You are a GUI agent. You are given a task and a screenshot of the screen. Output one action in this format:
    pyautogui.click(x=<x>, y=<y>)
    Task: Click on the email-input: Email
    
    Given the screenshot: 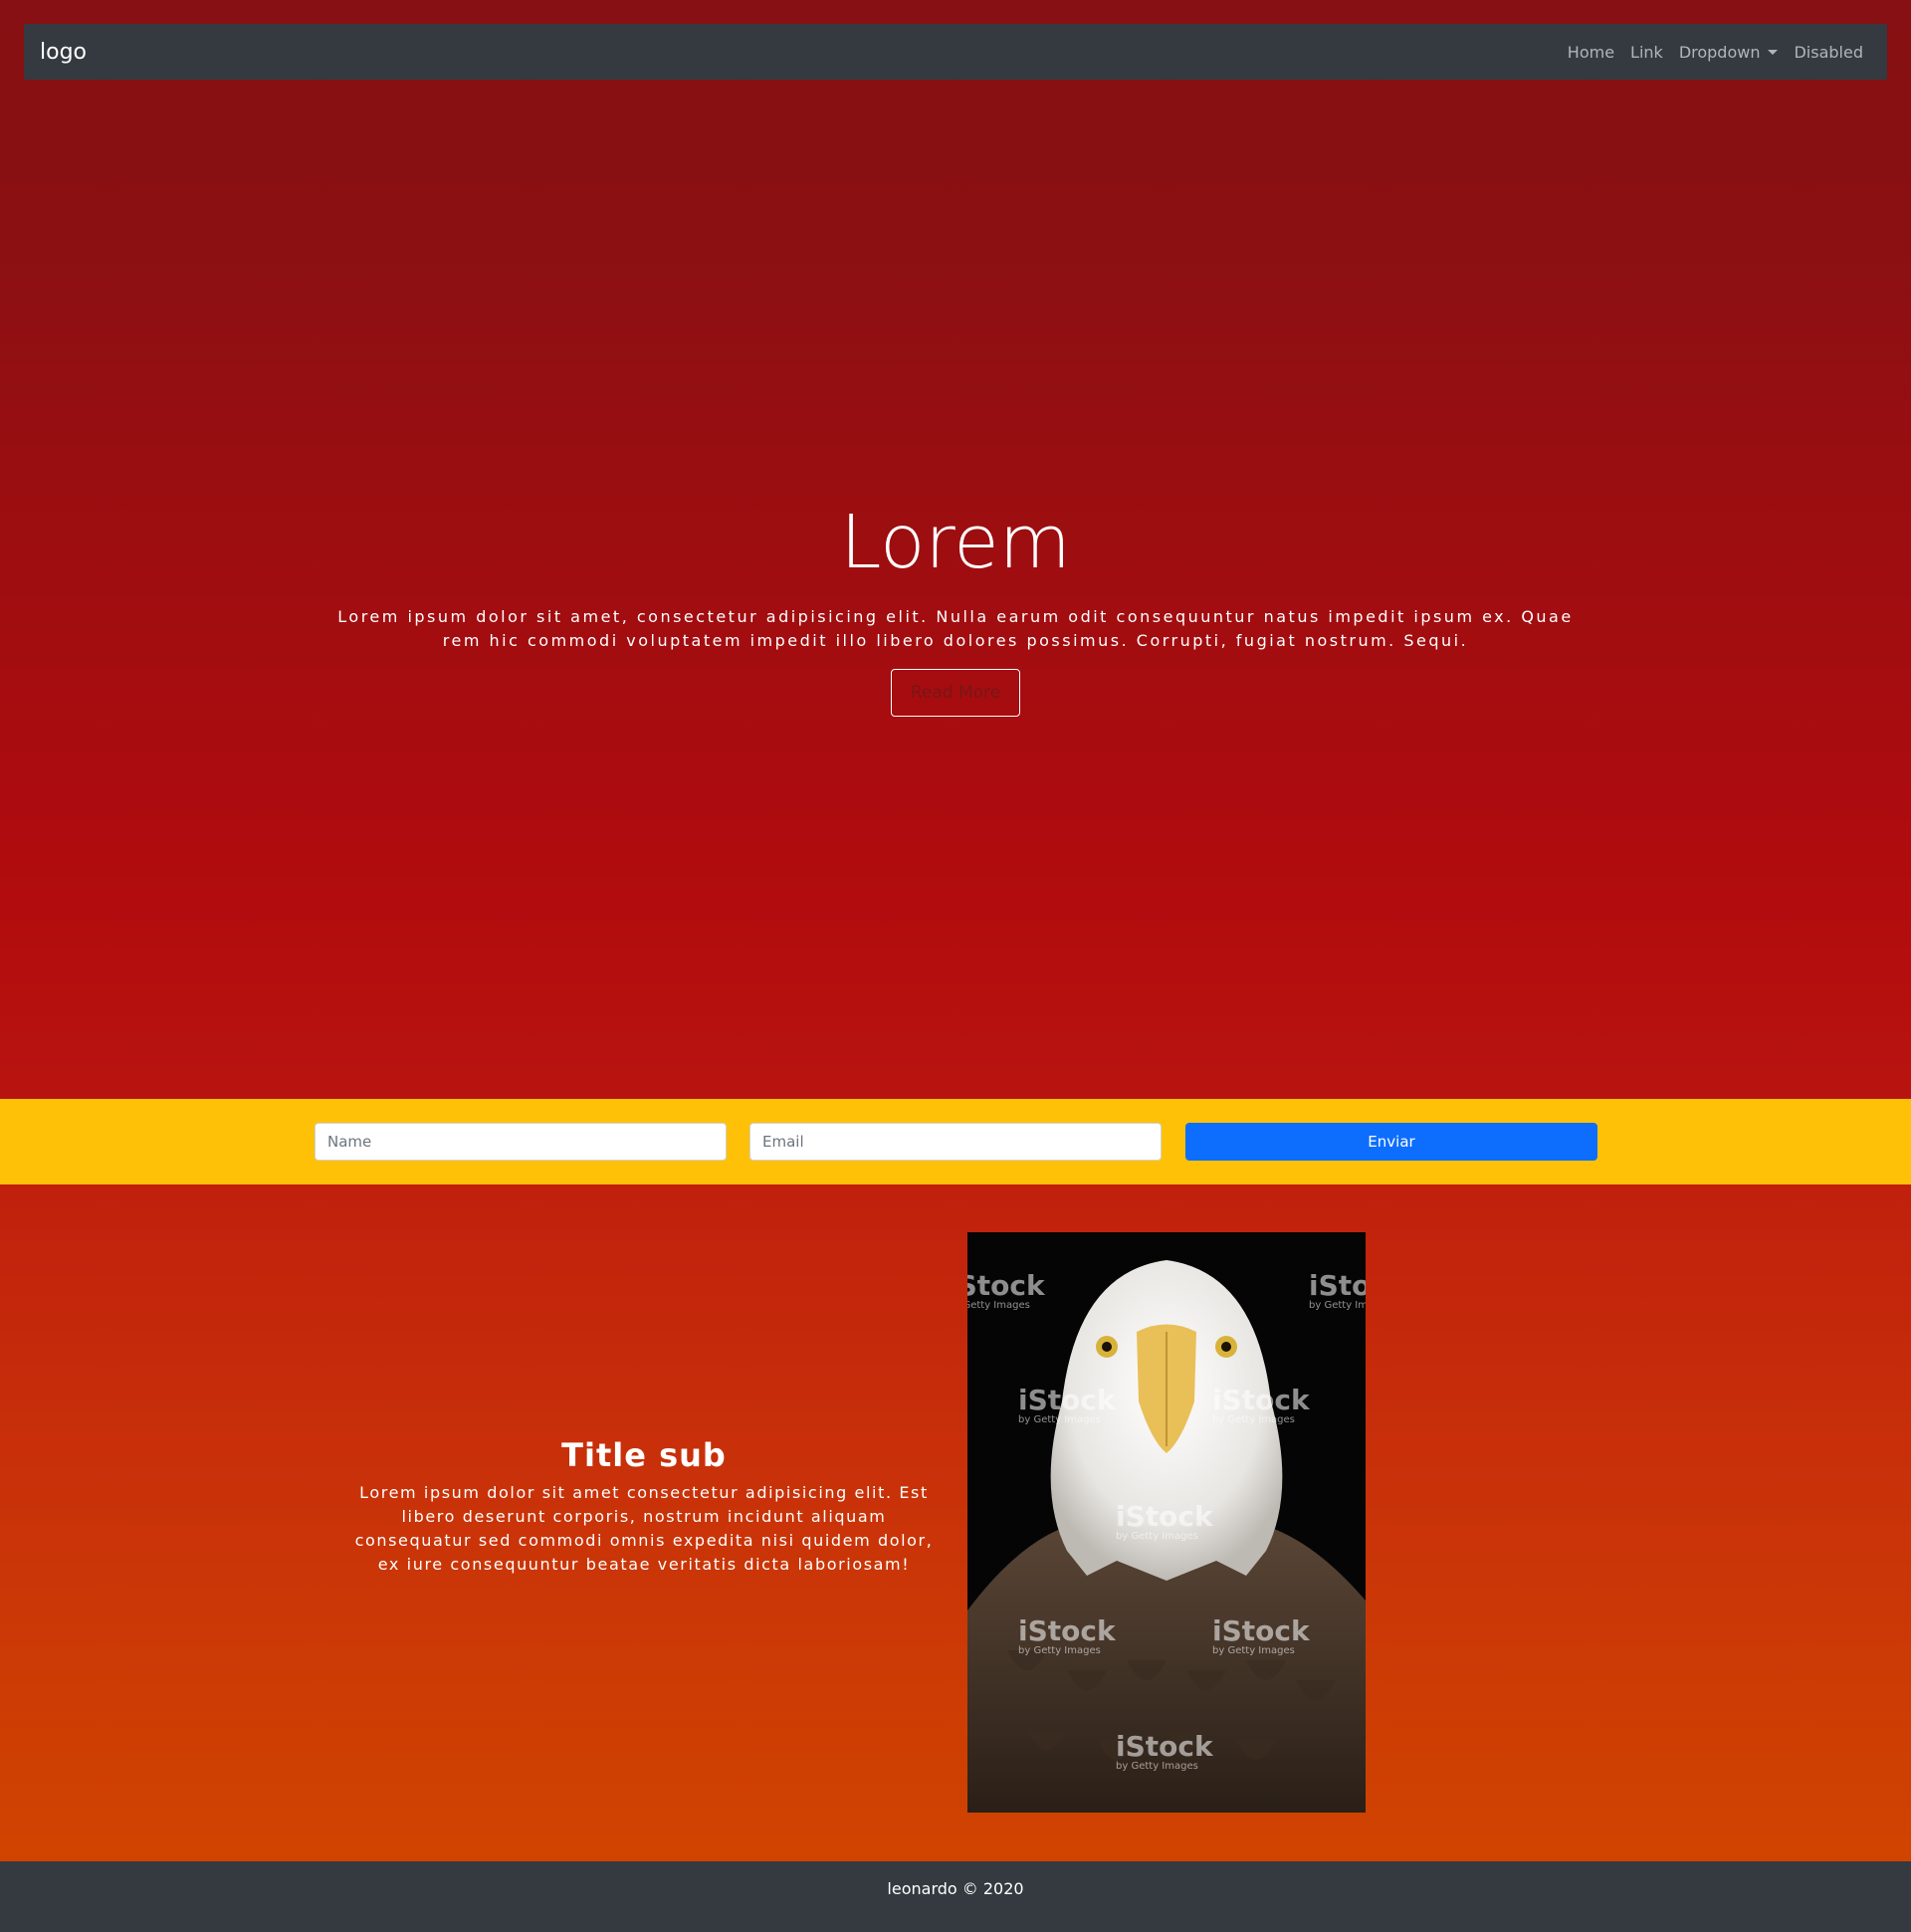 What is the action you would take?
    pyautogui.click(x=955, y=1142)
    